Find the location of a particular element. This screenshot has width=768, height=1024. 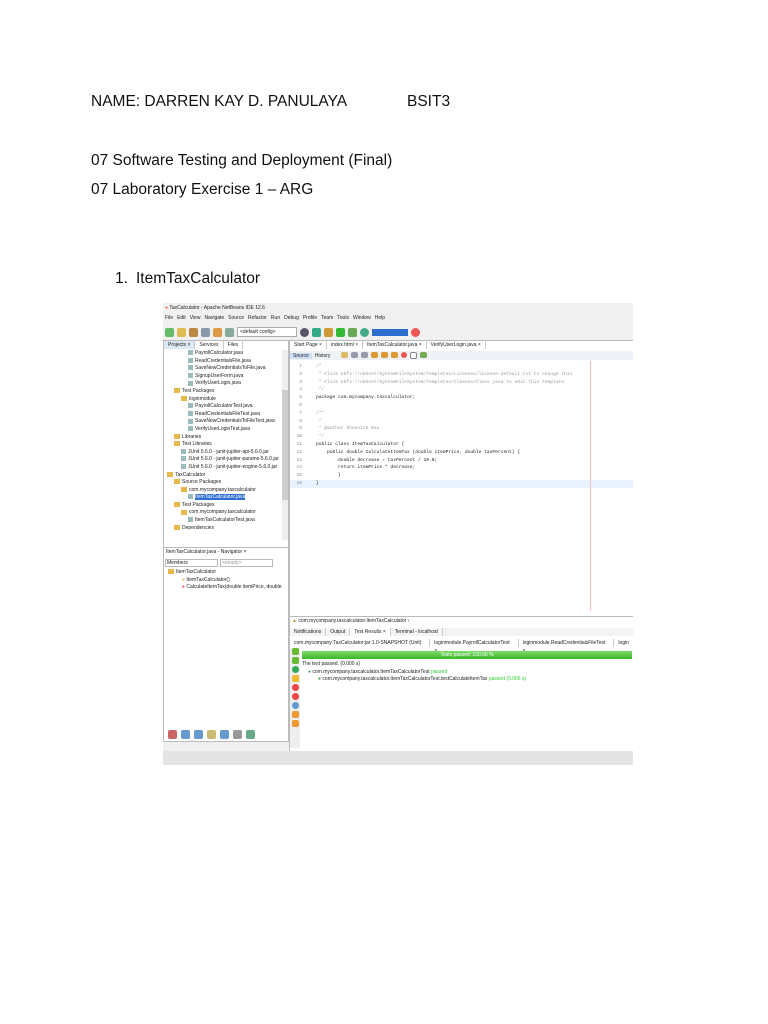

members-select: Members is located at coordinates (191, 563).